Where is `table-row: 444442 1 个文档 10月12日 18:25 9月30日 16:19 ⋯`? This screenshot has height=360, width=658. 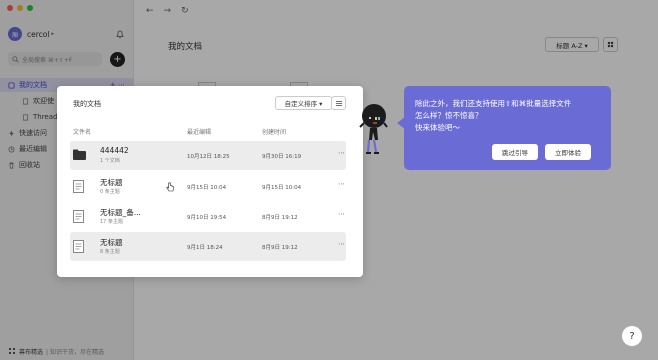
table-row: 444442 1 个文档 10月12日 18:25 9月30日 16:19 ⋯ is located at coordinates (208, 155).